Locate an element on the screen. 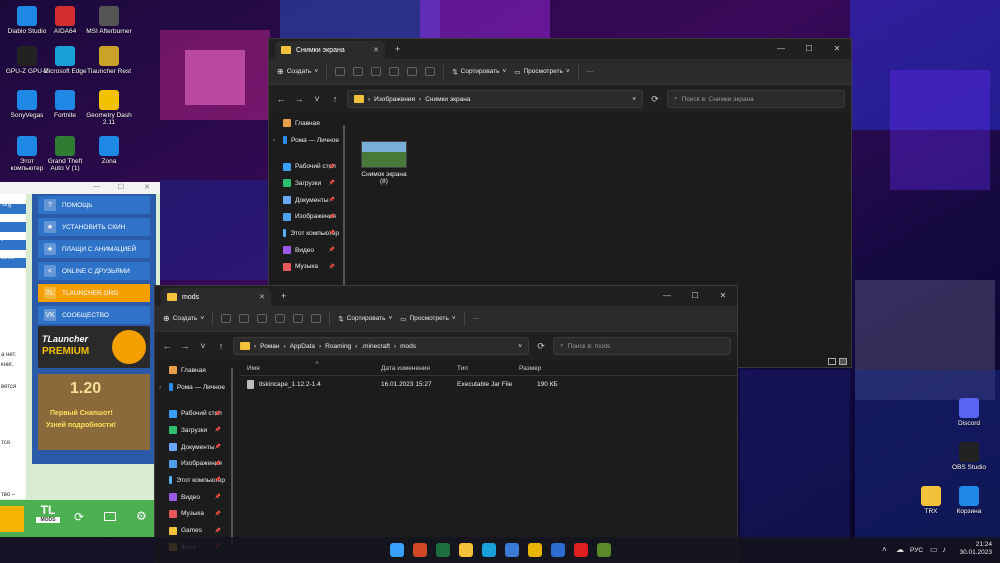  breadcrumb: › Роман › AppData › Roaming › .minecraft › mods ˅ is located at coordinates (381, 346).